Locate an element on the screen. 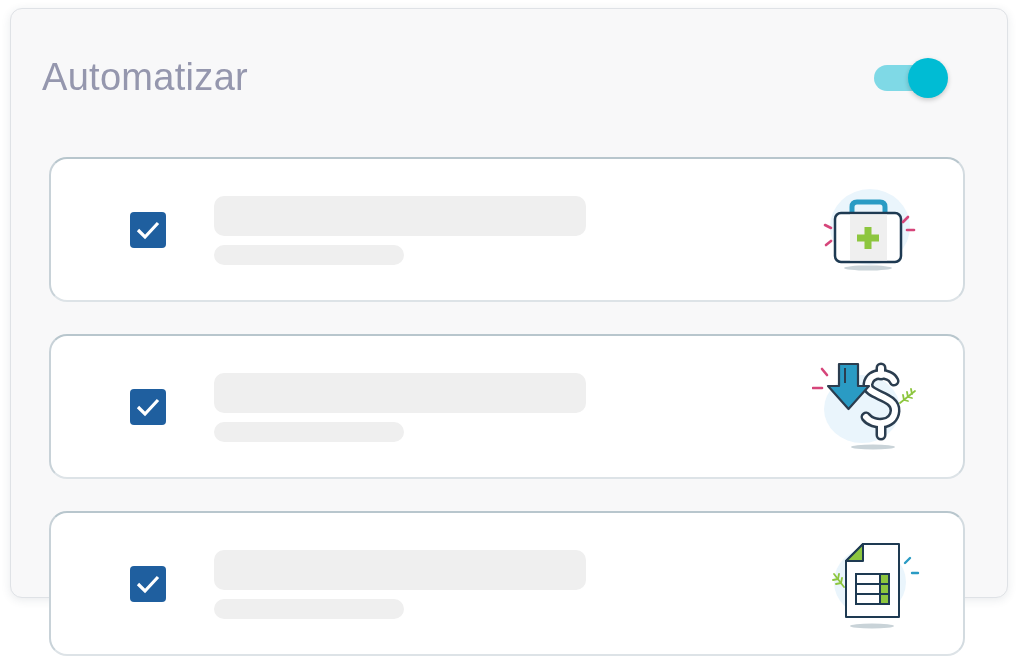  panel-title: Automatizar is located at coordinates (145, 77).